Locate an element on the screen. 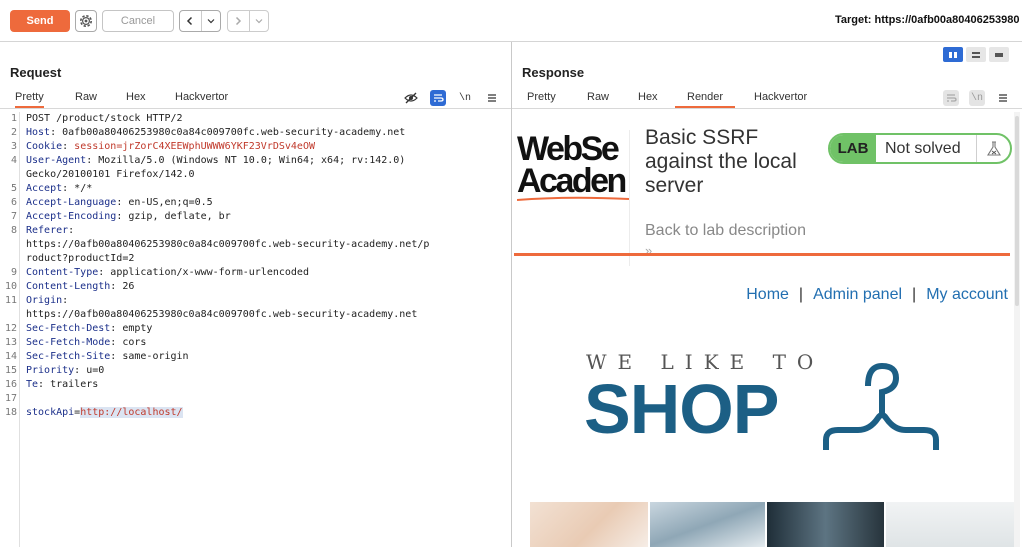 The image size is (1022, 547). code-text: Gecko/20100101 Firefox/142.0 is located at coordinates (110, 174).